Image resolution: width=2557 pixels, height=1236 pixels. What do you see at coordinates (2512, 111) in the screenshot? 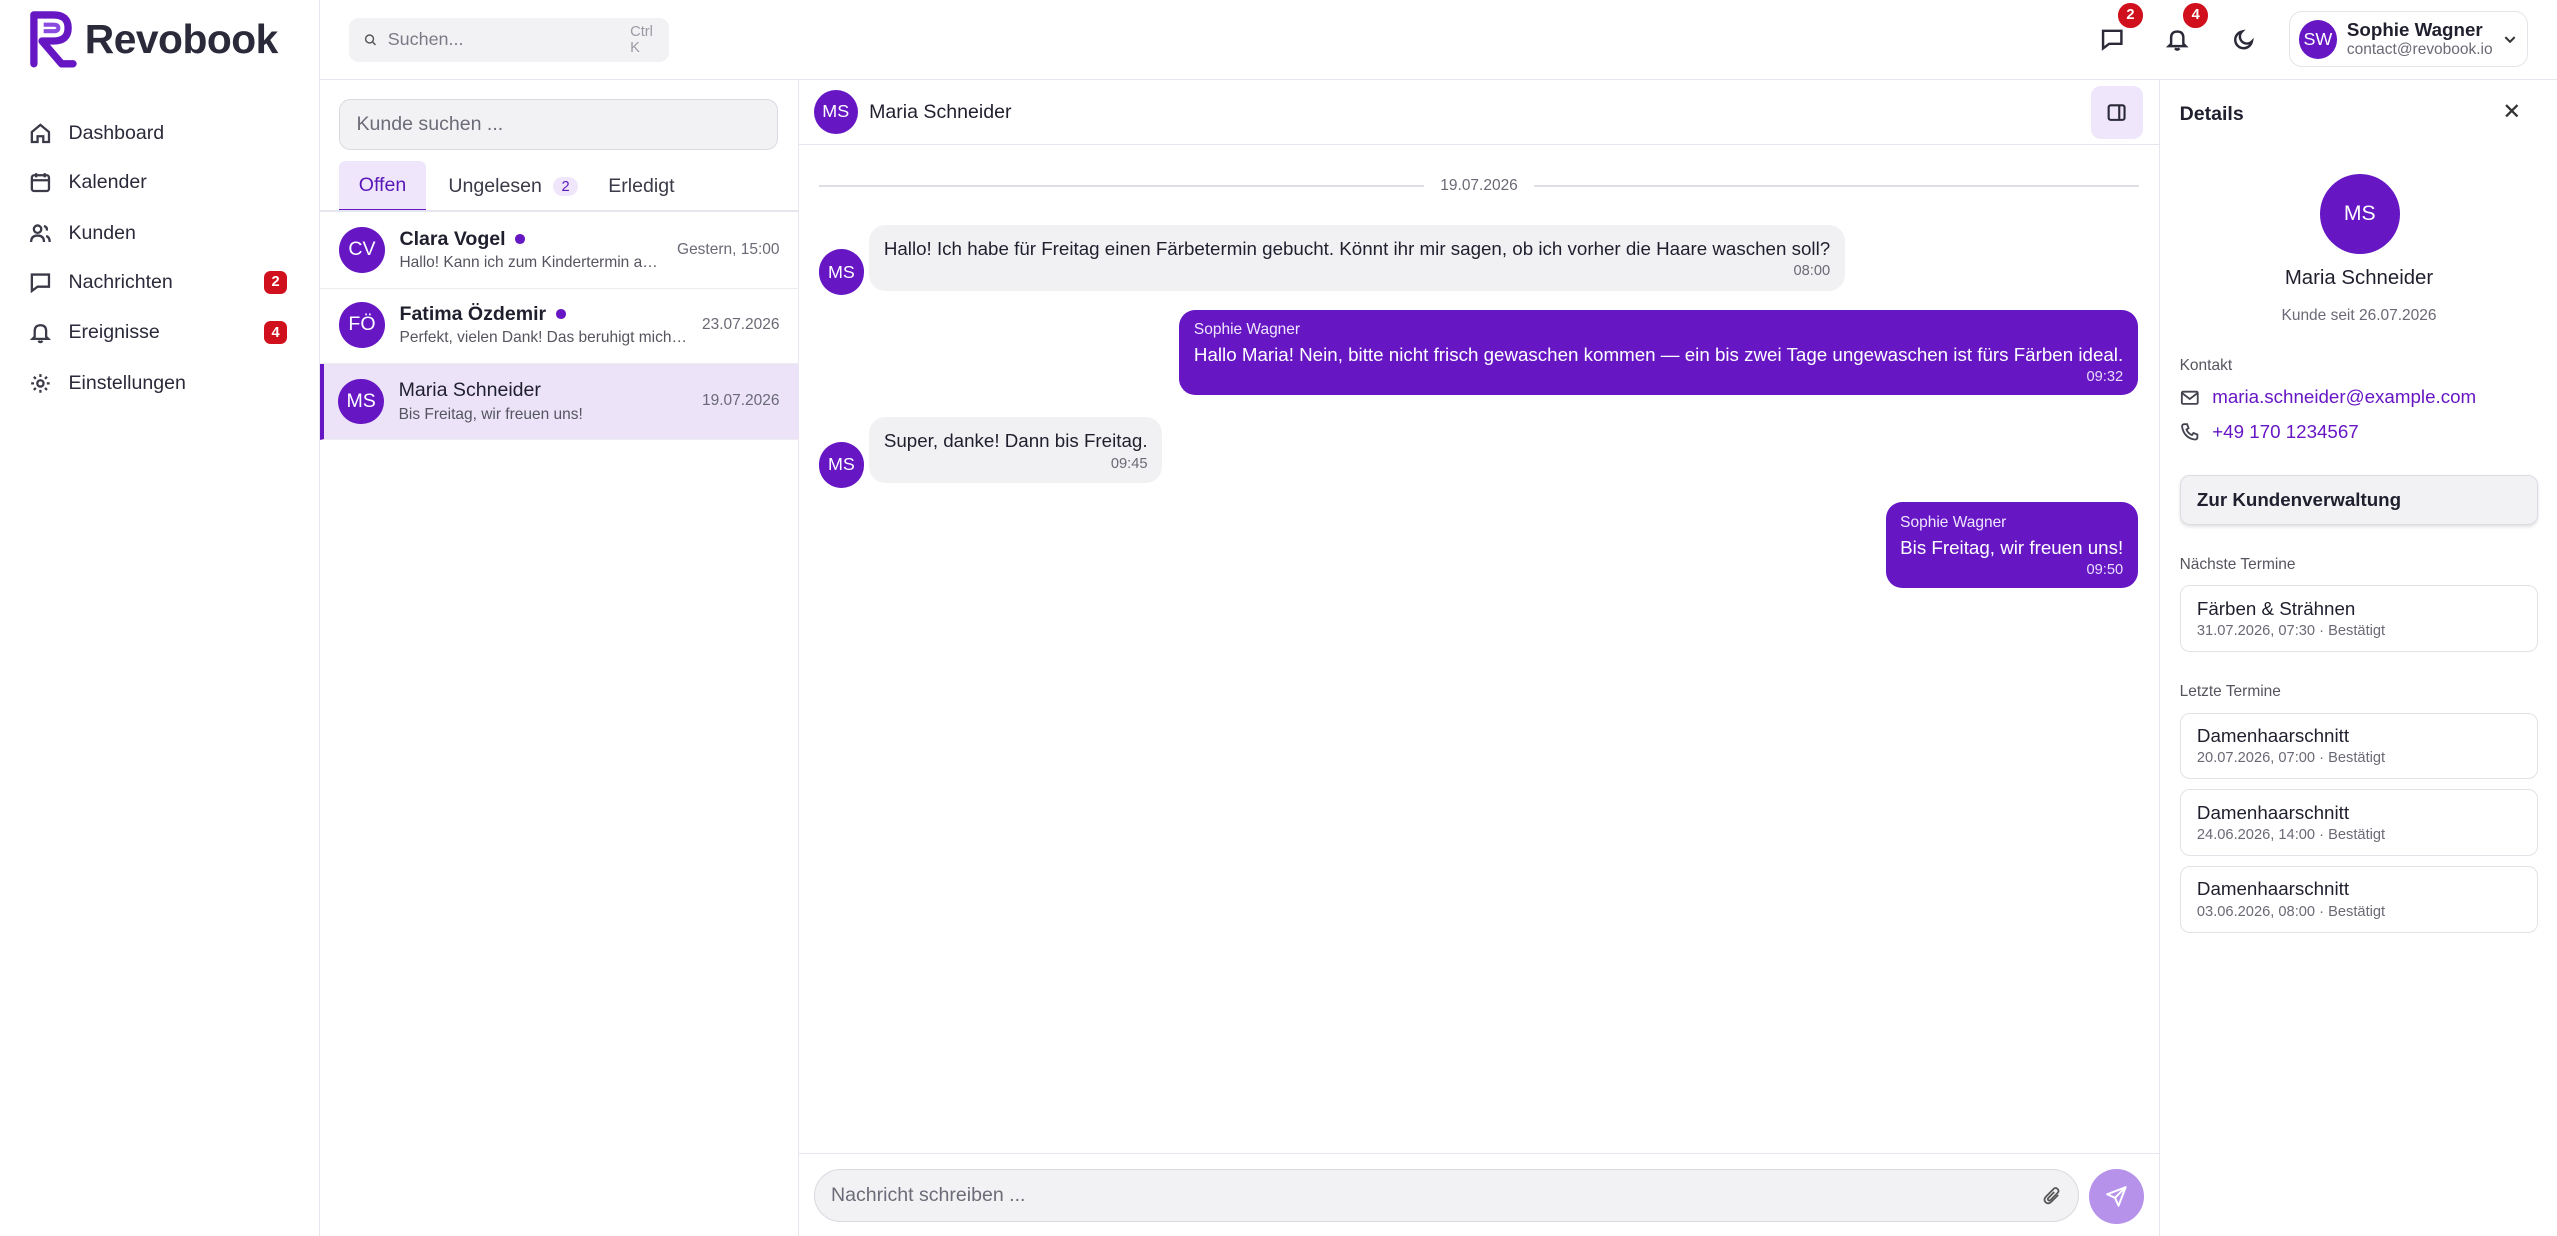
I see `close-icon` at bounding box center [2512, 111].